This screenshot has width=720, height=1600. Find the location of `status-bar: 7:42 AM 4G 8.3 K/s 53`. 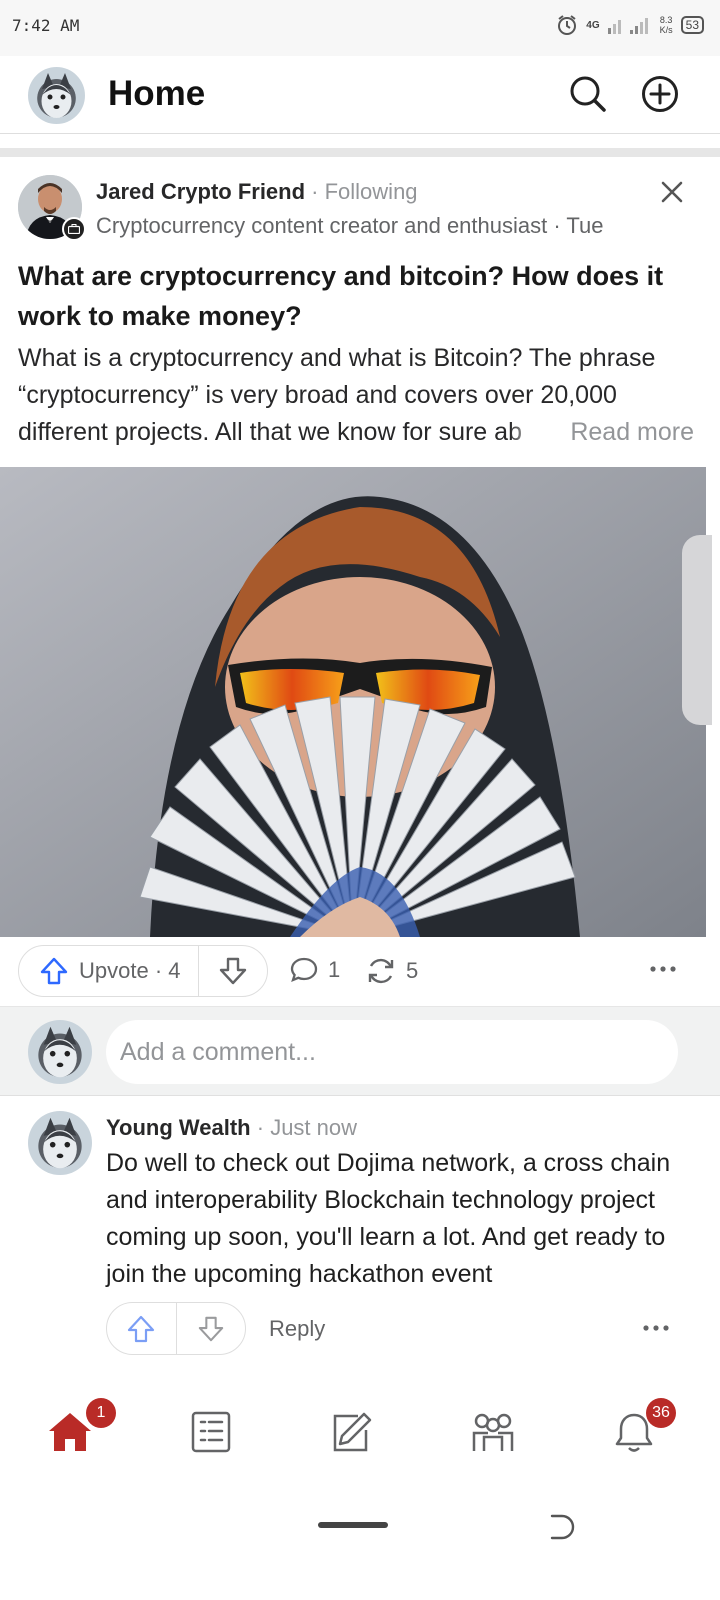

status-bar: 7:42 AM 4G 8.3 K/s 53 is located at coordinates (360, 28).